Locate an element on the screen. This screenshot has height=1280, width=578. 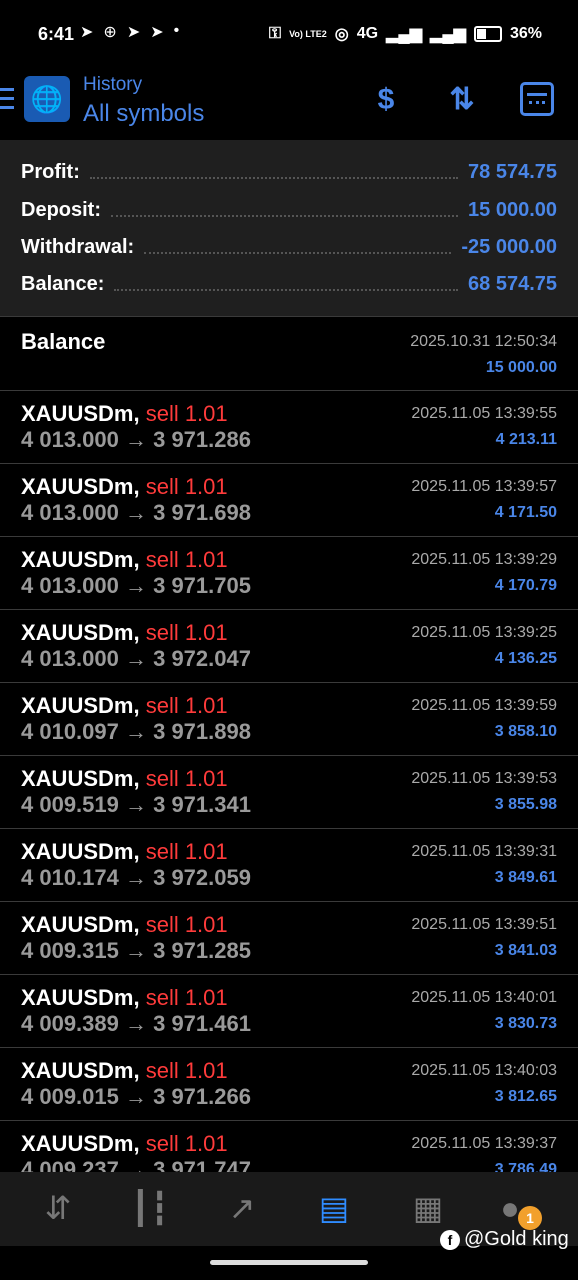
trade-profit: 3 849.61 is located at coordinates (525, 877).